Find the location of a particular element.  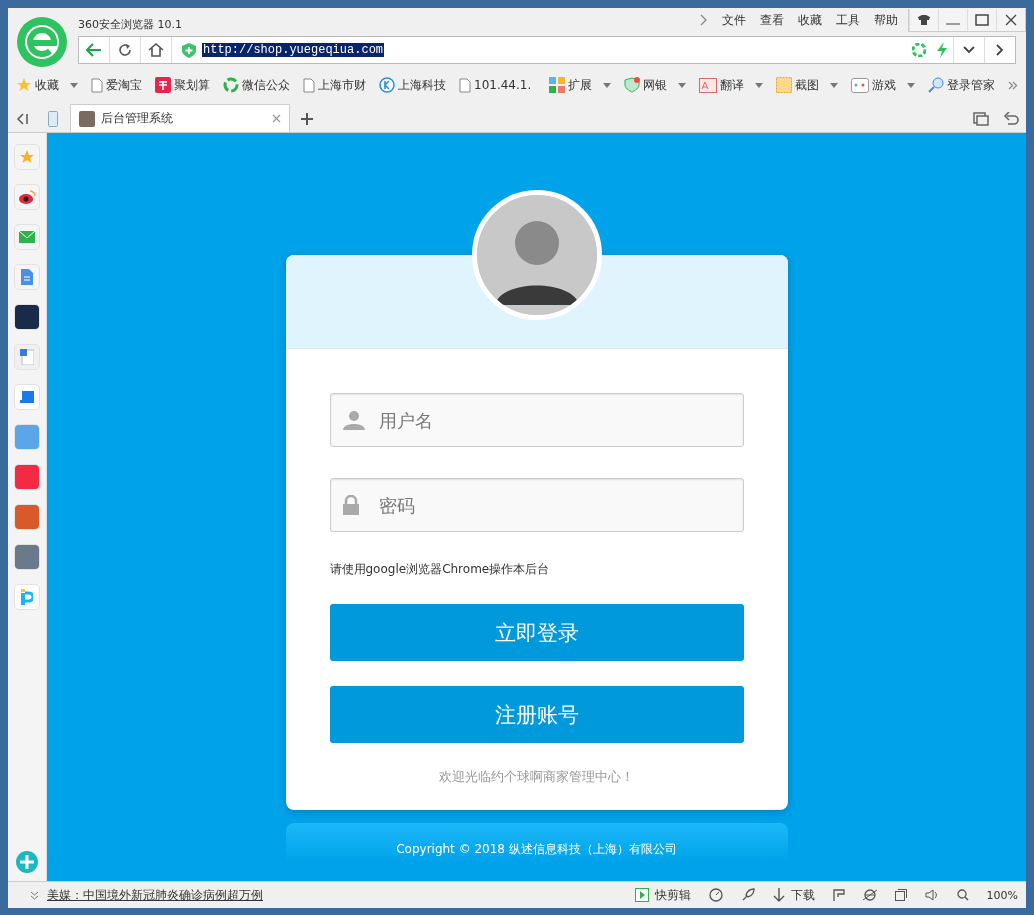

reload-icon is located at coordinates (125, 50).